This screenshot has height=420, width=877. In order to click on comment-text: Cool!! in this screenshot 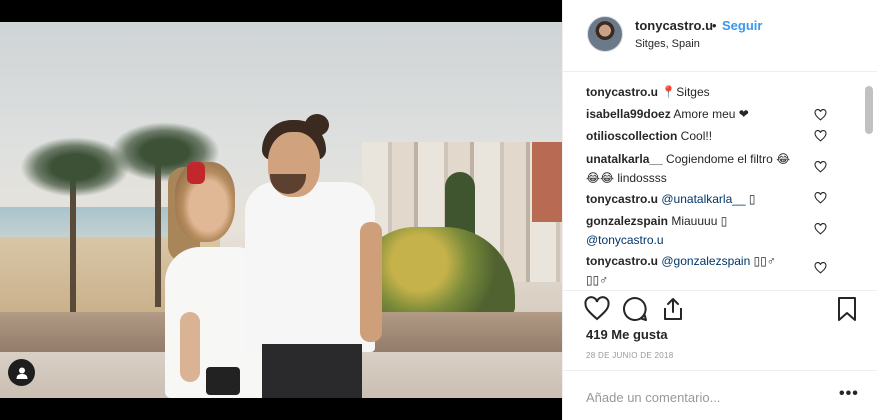, I will do `click(695, 136)`.